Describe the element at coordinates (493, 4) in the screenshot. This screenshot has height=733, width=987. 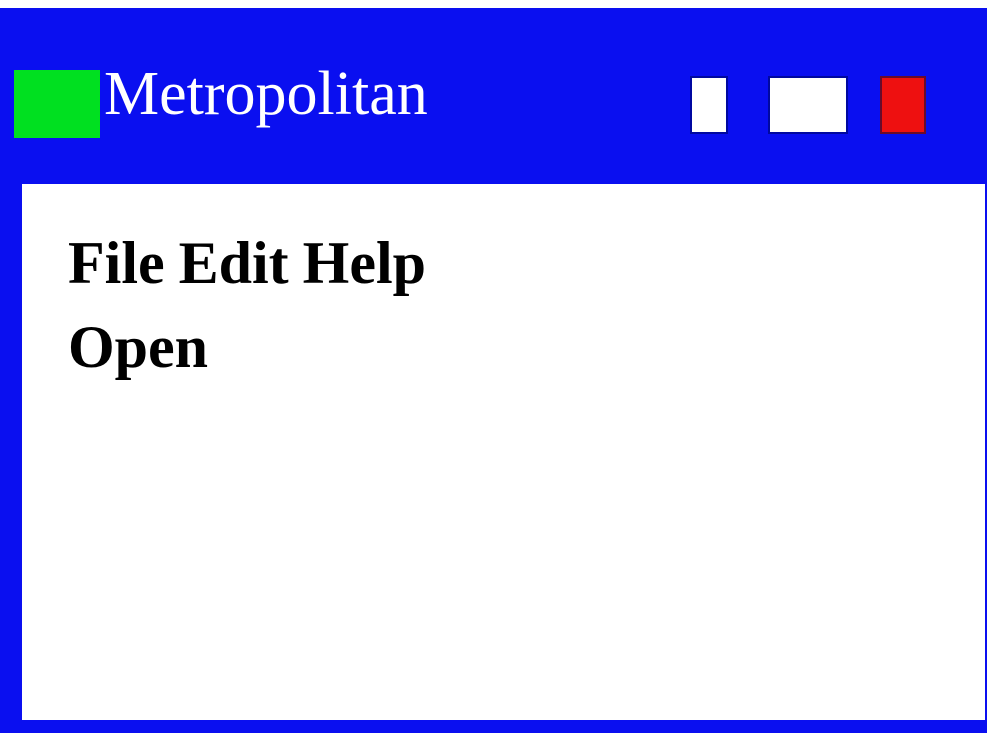
I see `top-margin` at that location.